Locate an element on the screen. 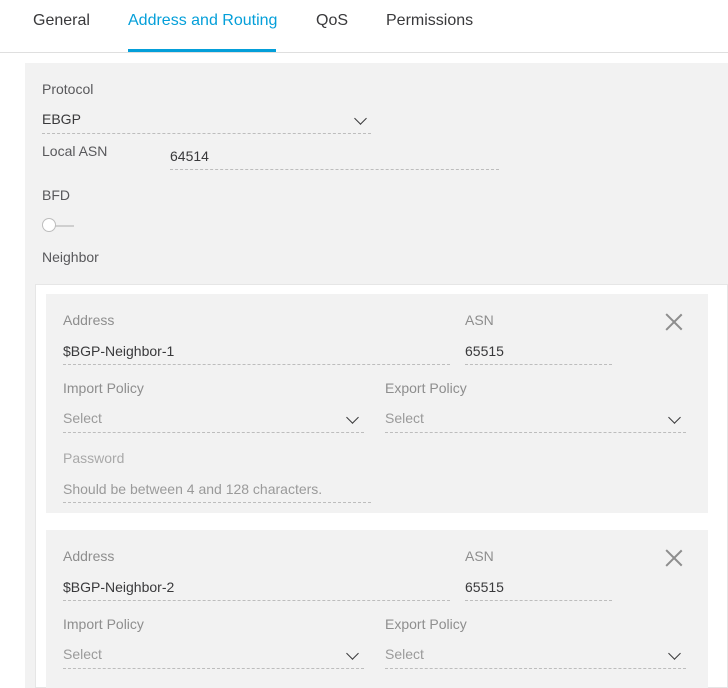 The width and height of the screenshot is (728, 688). neighbor-1-export-policy-underline is located at coordinates (535, 432).